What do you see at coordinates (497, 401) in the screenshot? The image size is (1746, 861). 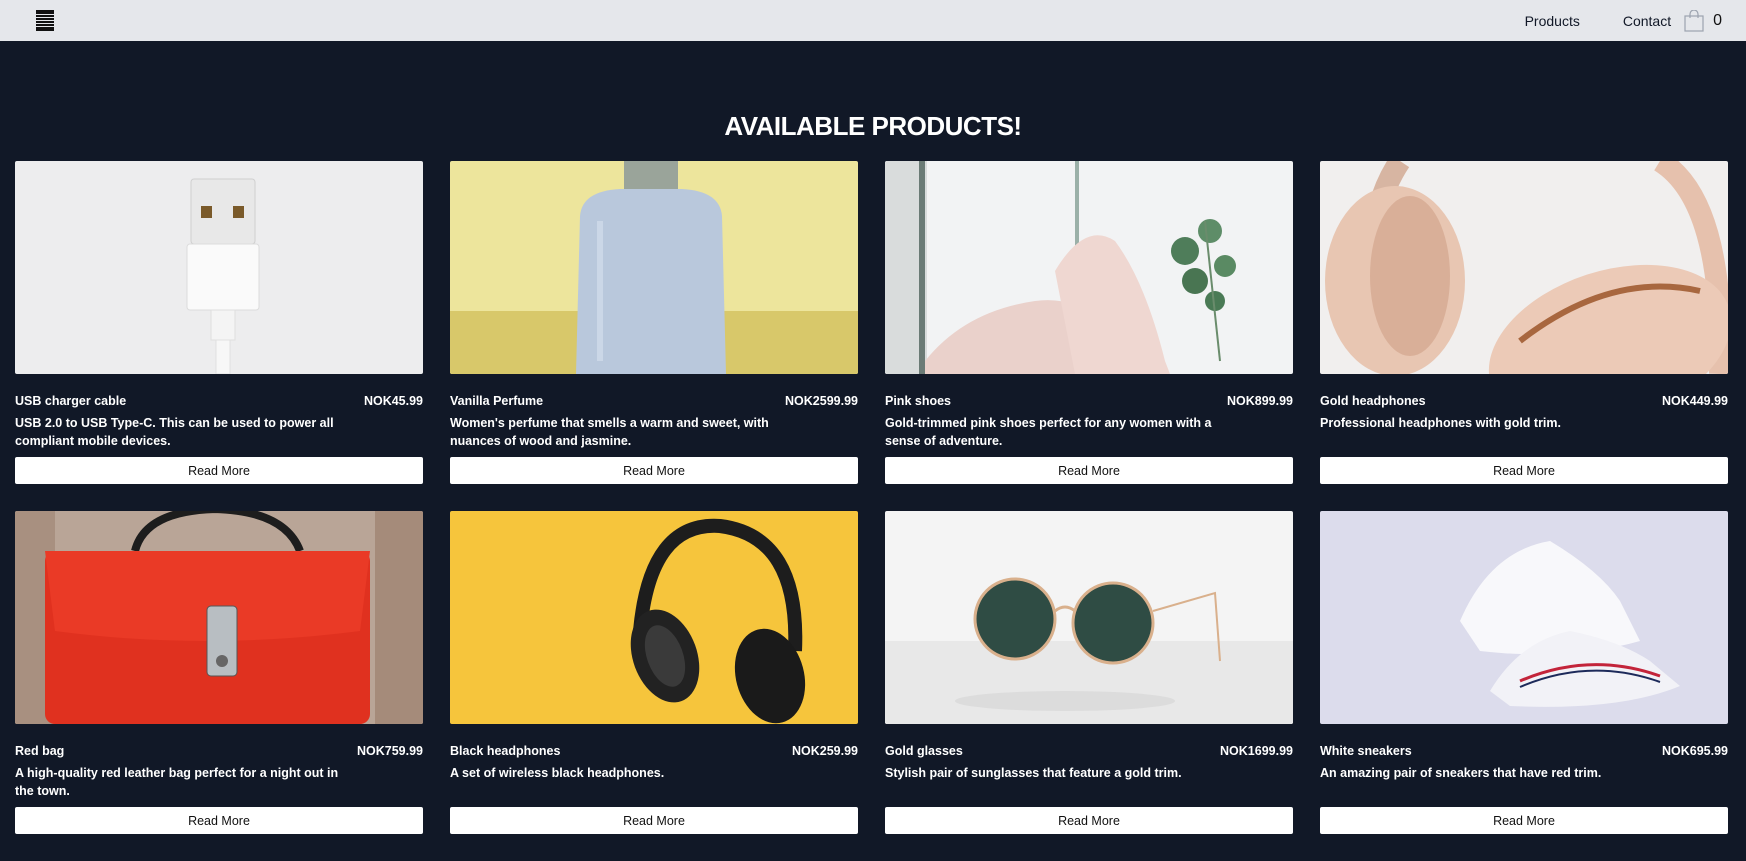 I see `product-title: Vanilla Perfume` at bounding box center [497, 401].